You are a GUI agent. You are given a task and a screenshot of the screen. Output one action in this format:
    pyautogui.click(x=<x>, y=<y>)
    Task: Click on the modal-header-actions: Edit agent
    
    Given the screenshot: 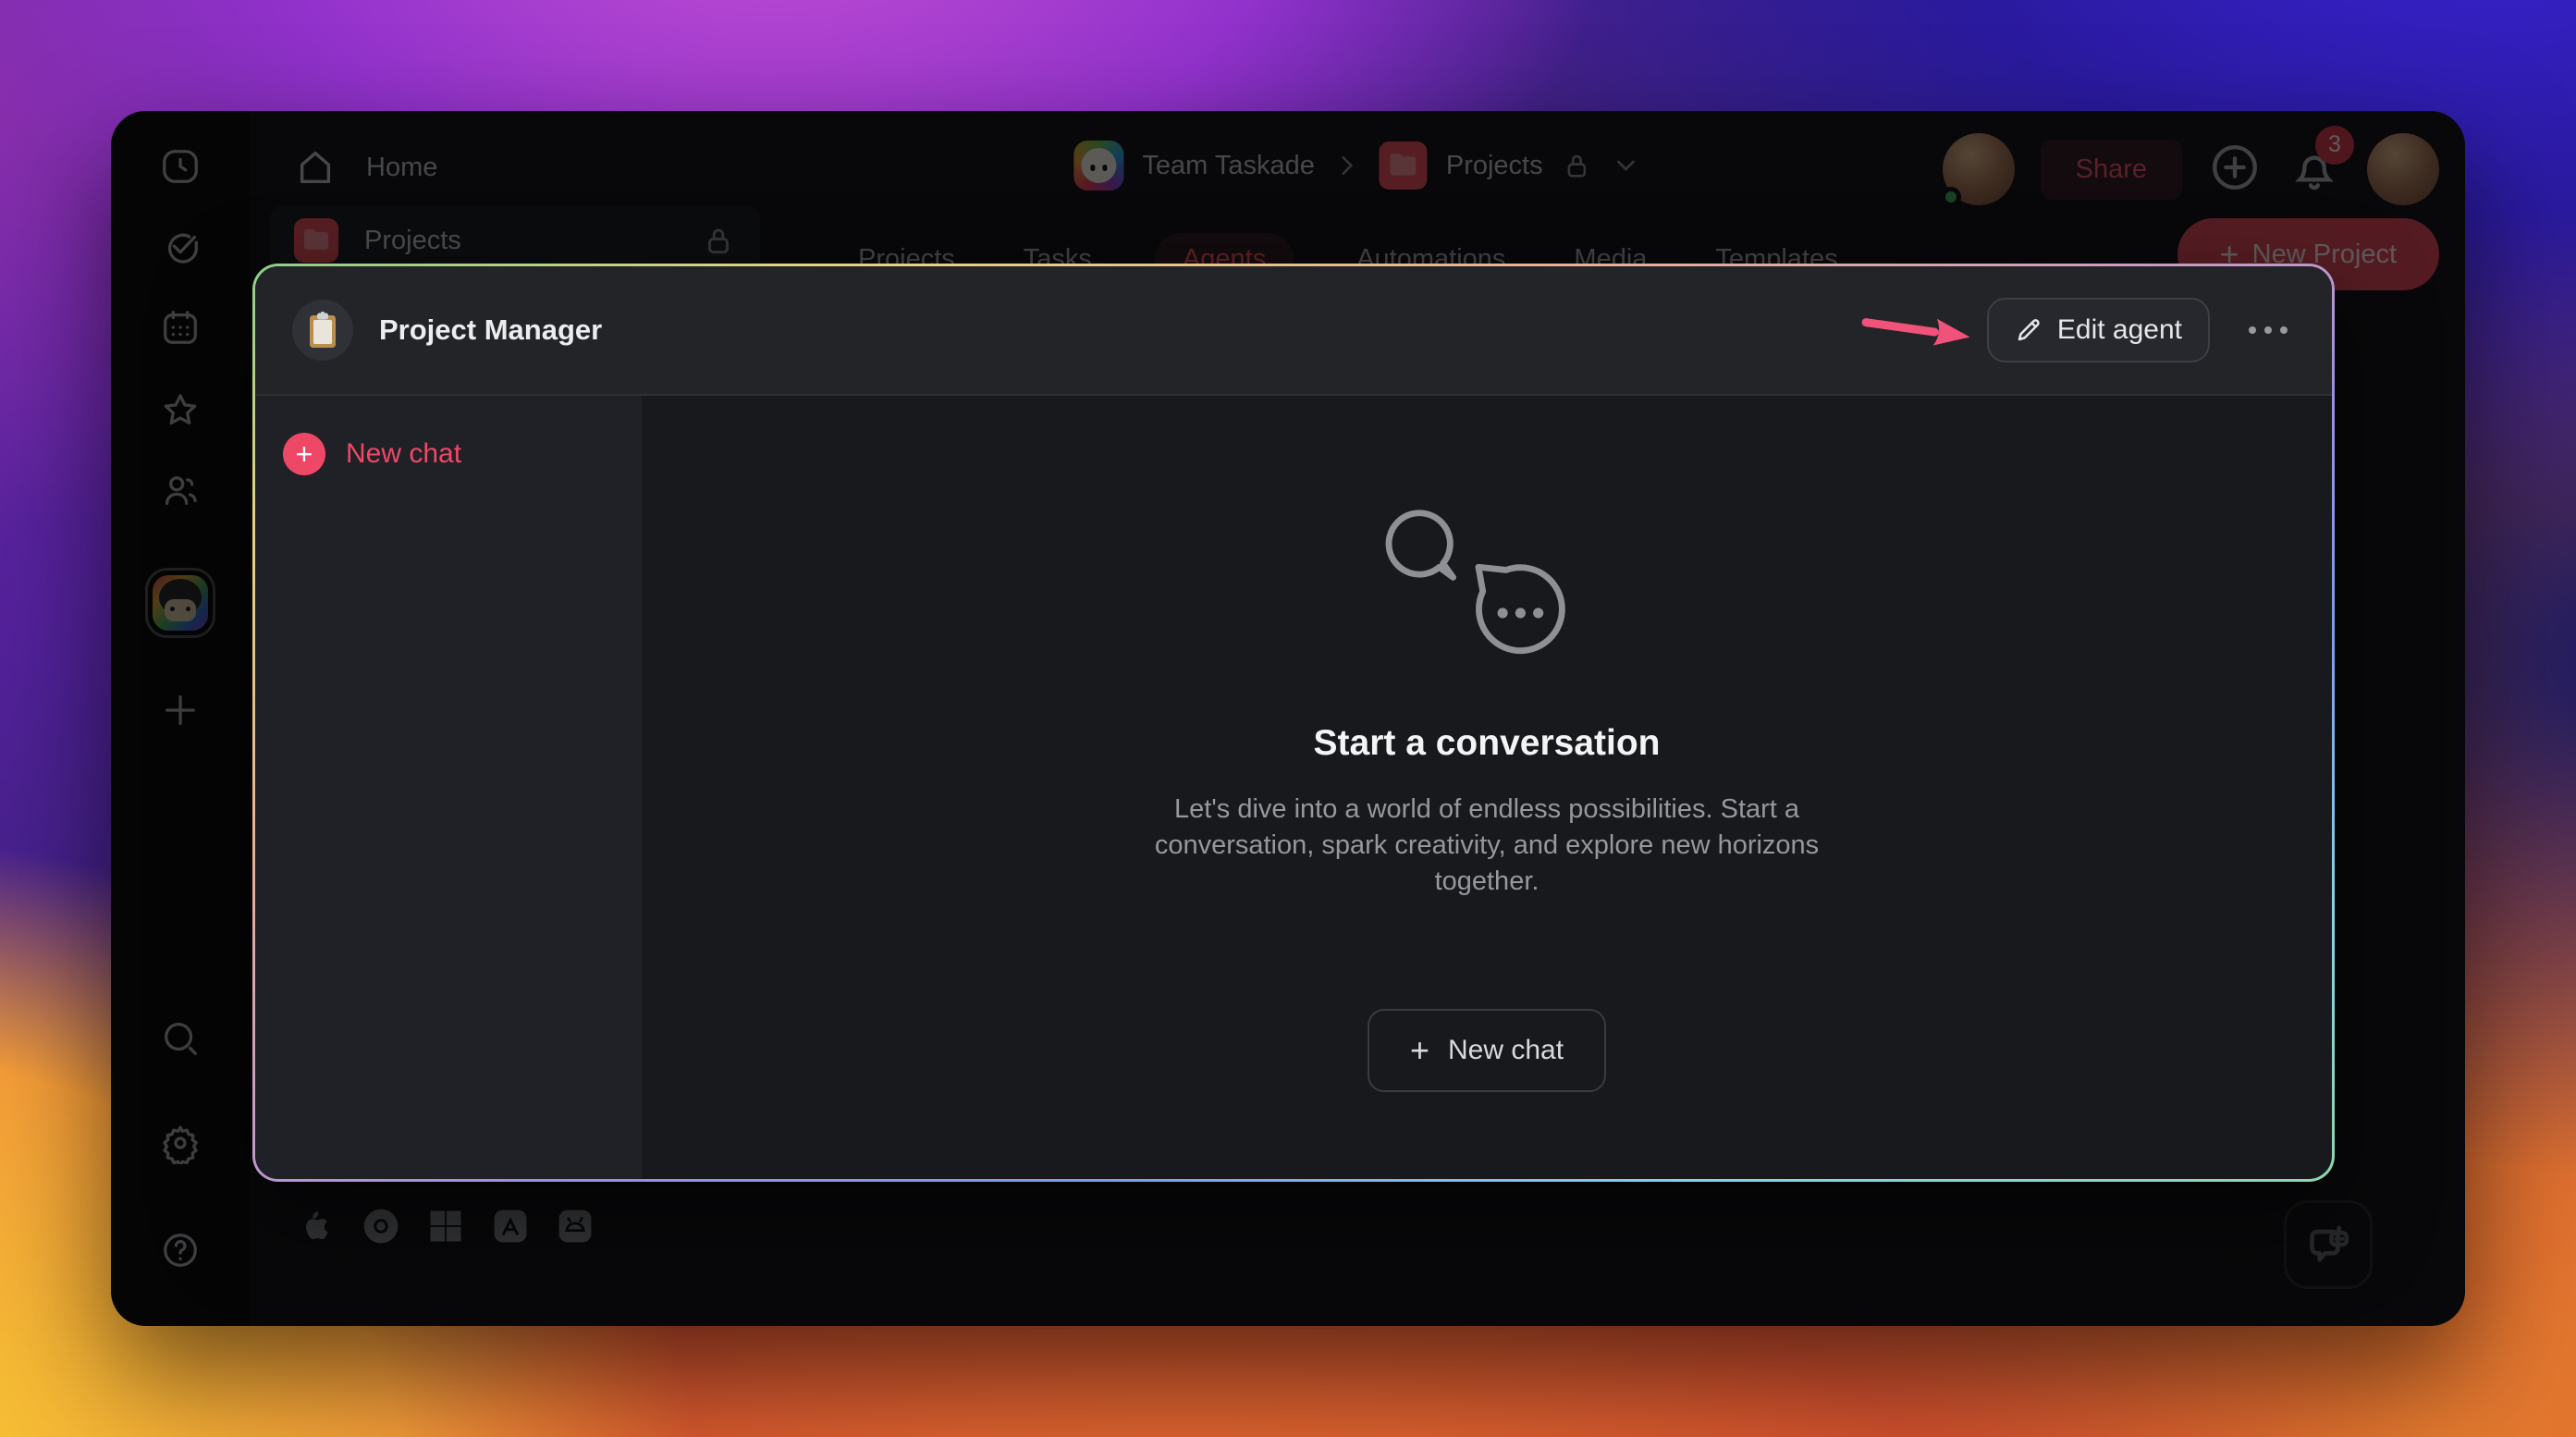 What is the action you would take?
    pyautogui.click(x=2074, y=330)
    